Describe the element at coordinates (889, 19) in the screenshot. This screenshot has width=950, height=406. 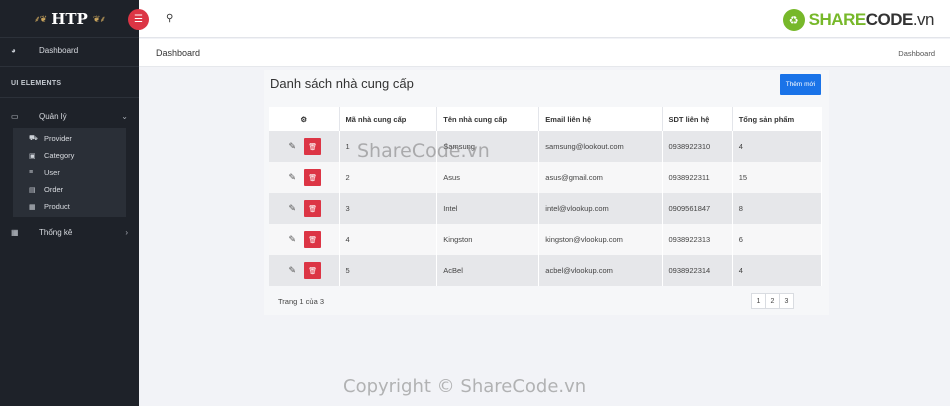
I see `logo-code: CODE` at that location.